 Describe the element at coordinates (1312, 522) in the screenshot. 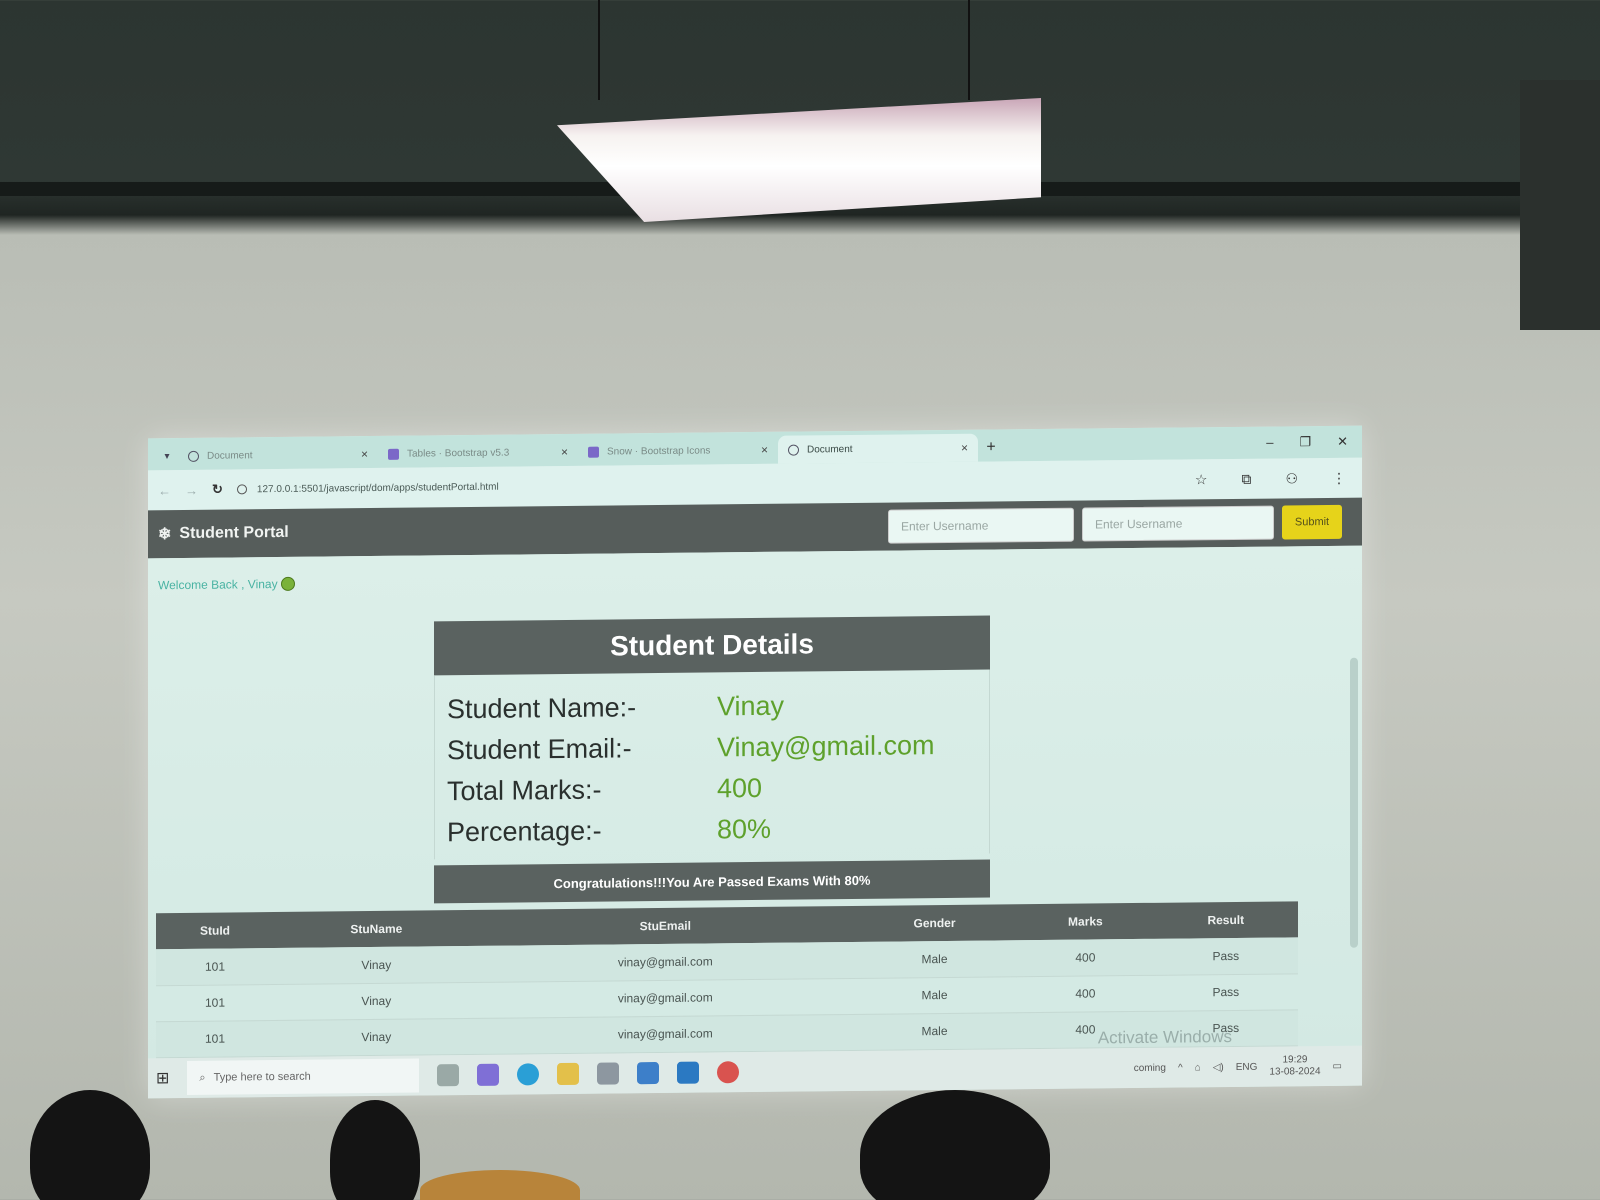

I see `submit-button: Submit` at that location.